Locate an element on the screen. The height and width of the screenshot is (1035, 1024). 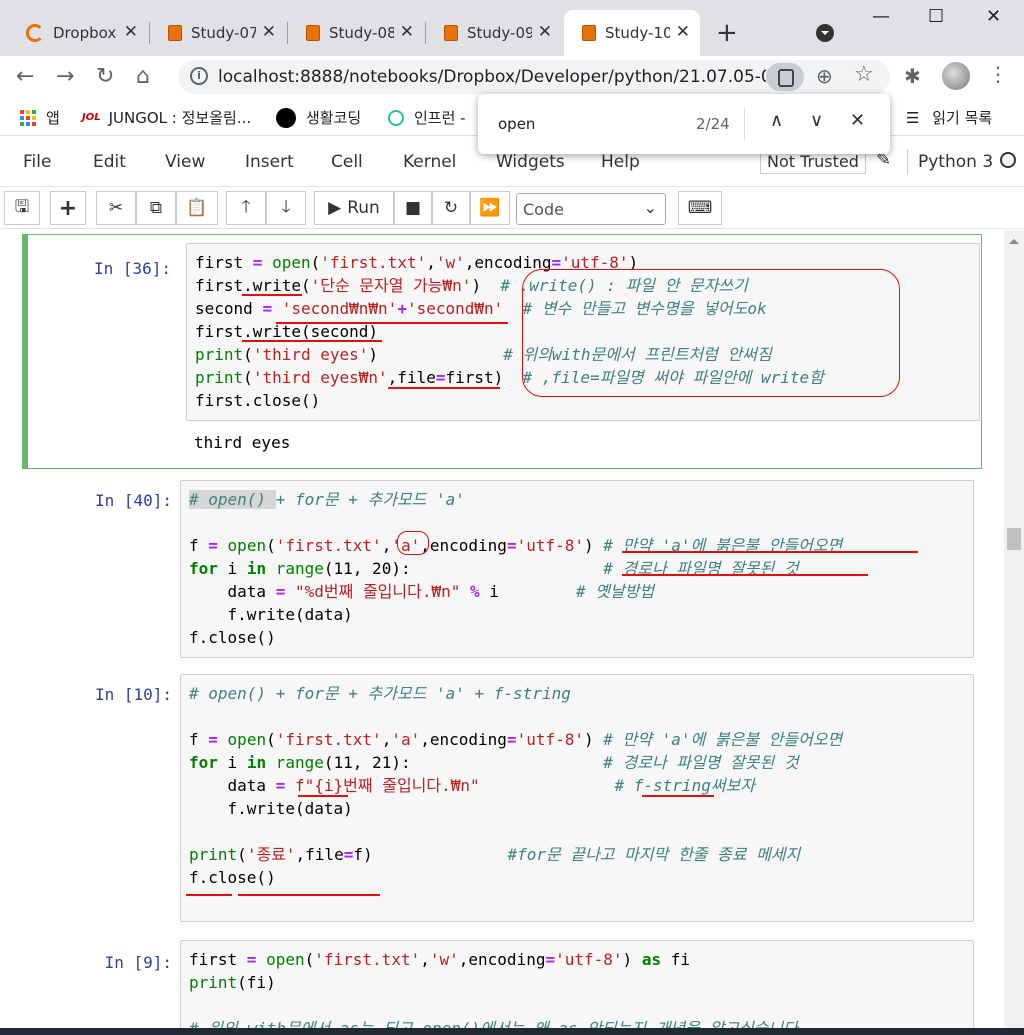
run-button: ▶ Run is located at coordinates (354, 208).